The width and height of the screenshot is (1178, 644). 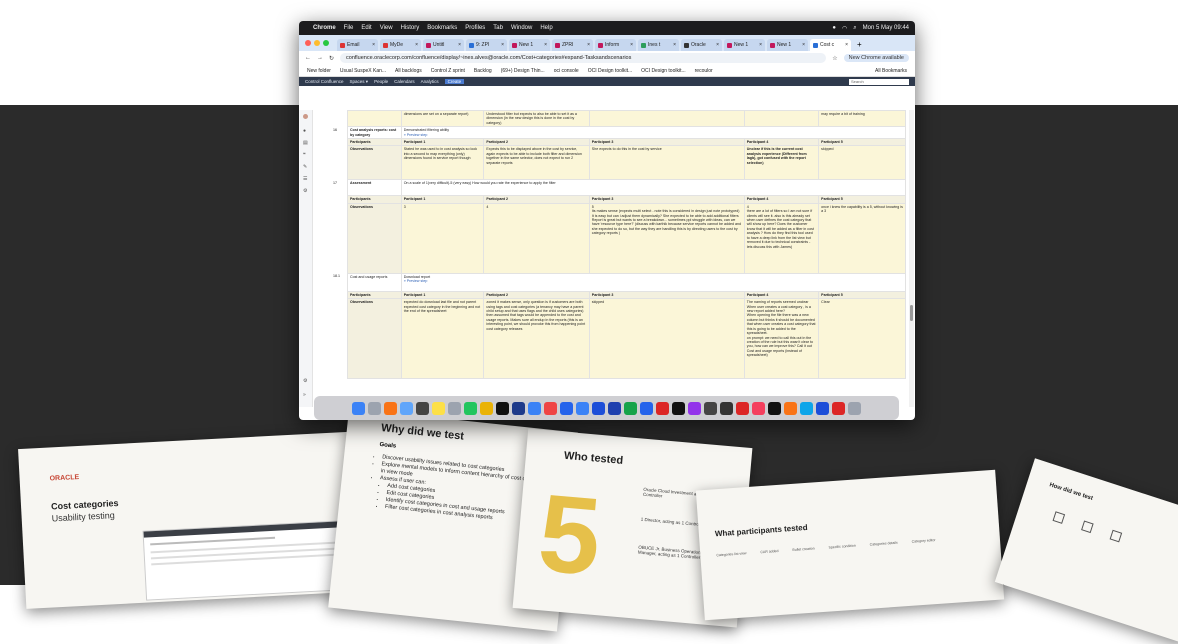 What do you see at coordinates (830, 45) in the screenshot?
I see `browser-tab: Cost c ×` at bounding box center [830, 45].